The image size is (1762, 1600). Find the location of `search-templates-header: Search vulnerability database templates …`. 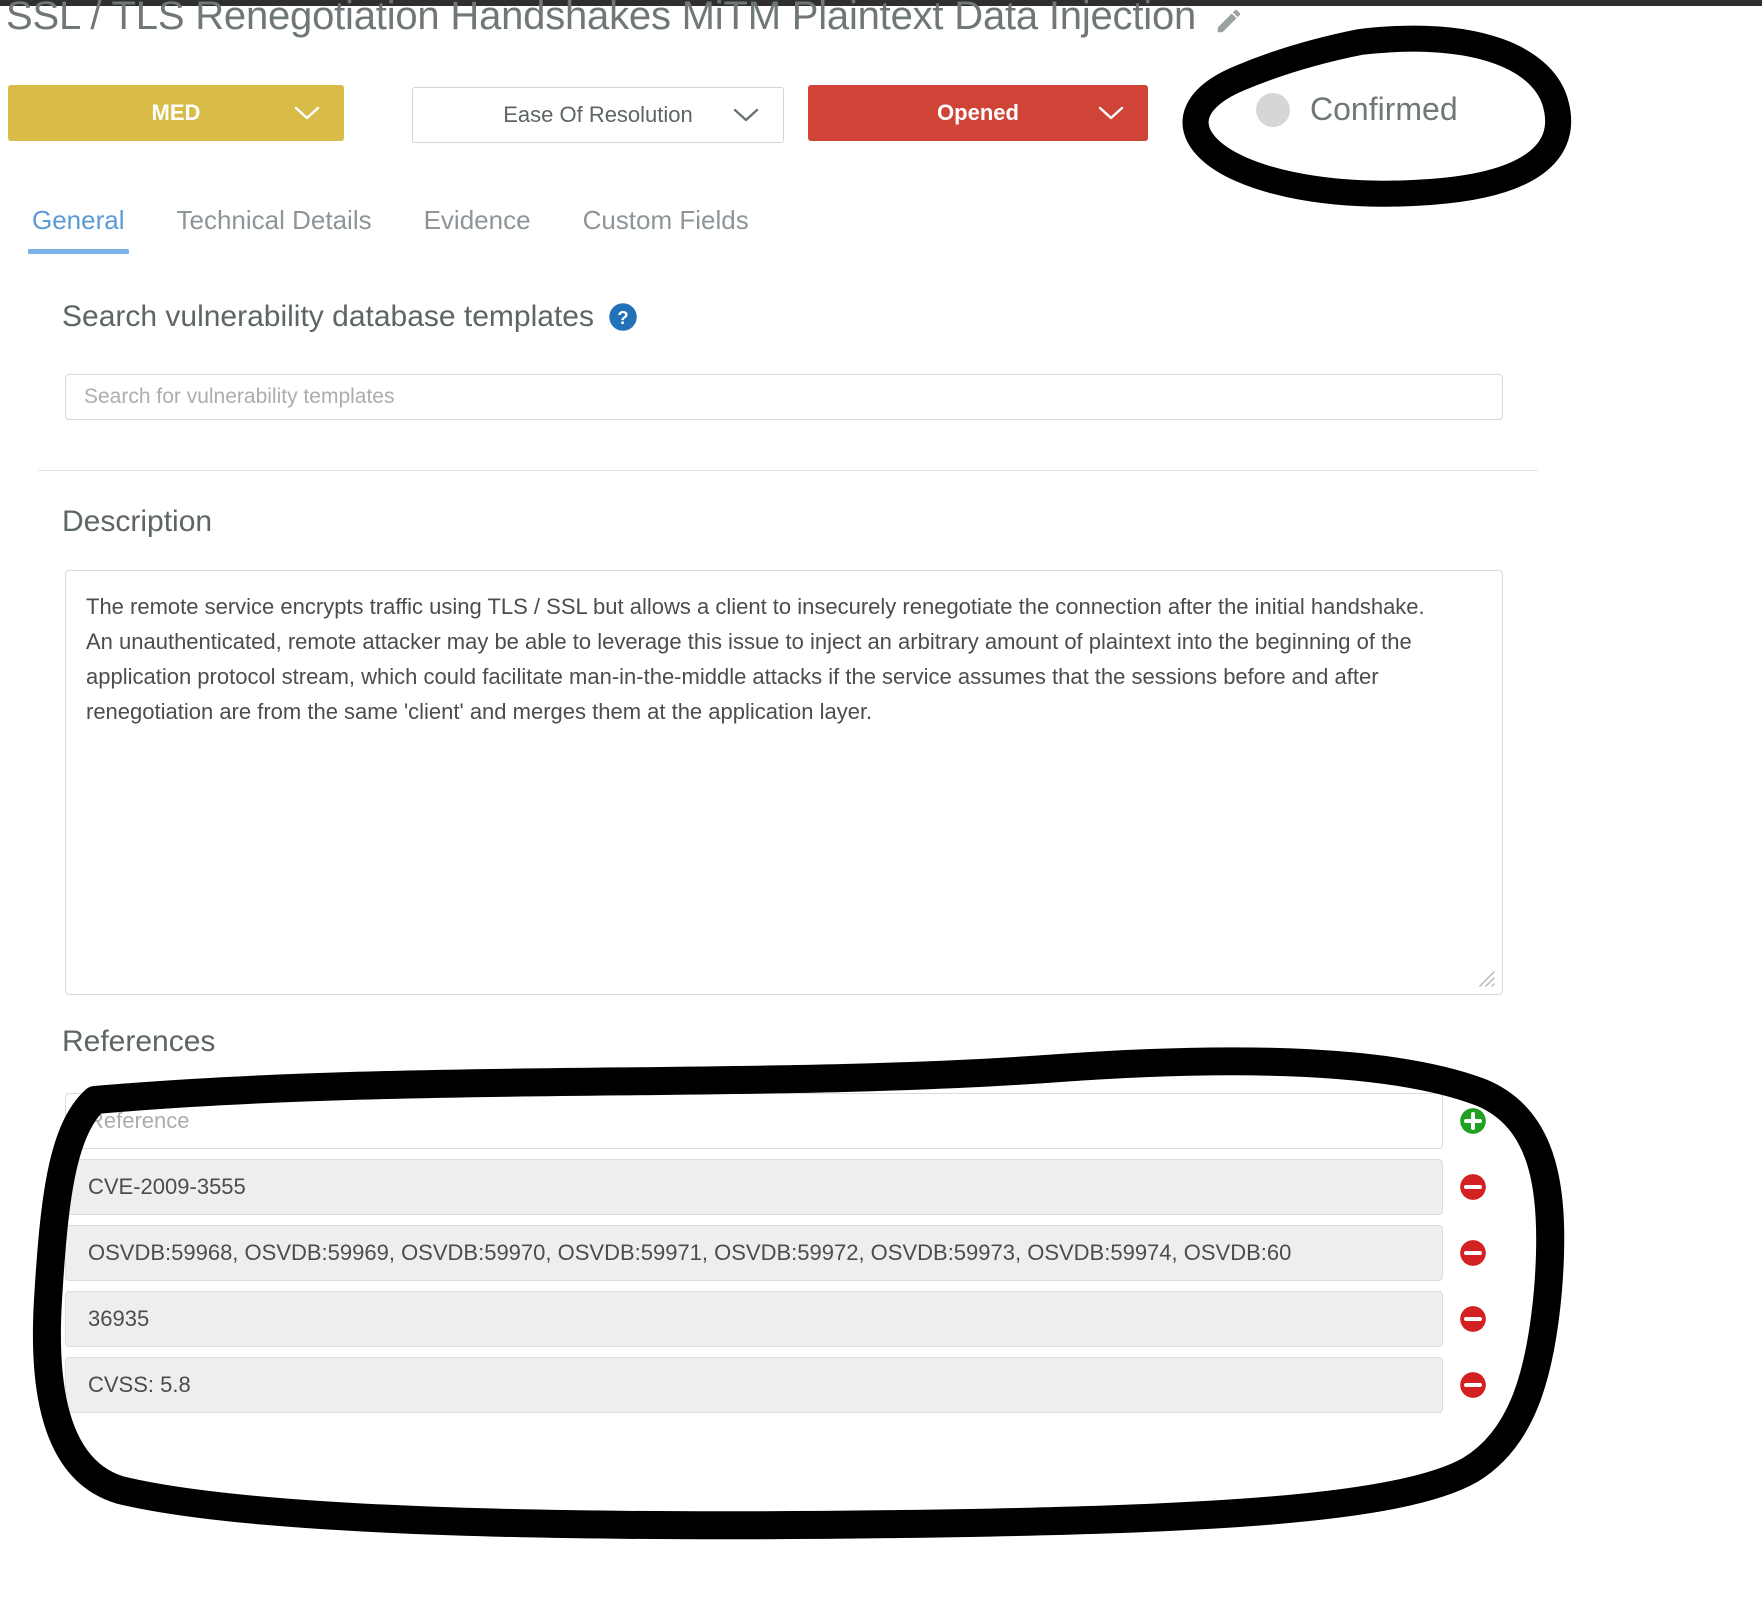

search-templates-header: Search vulnerability database templates … is located at coordinates (350, 317).